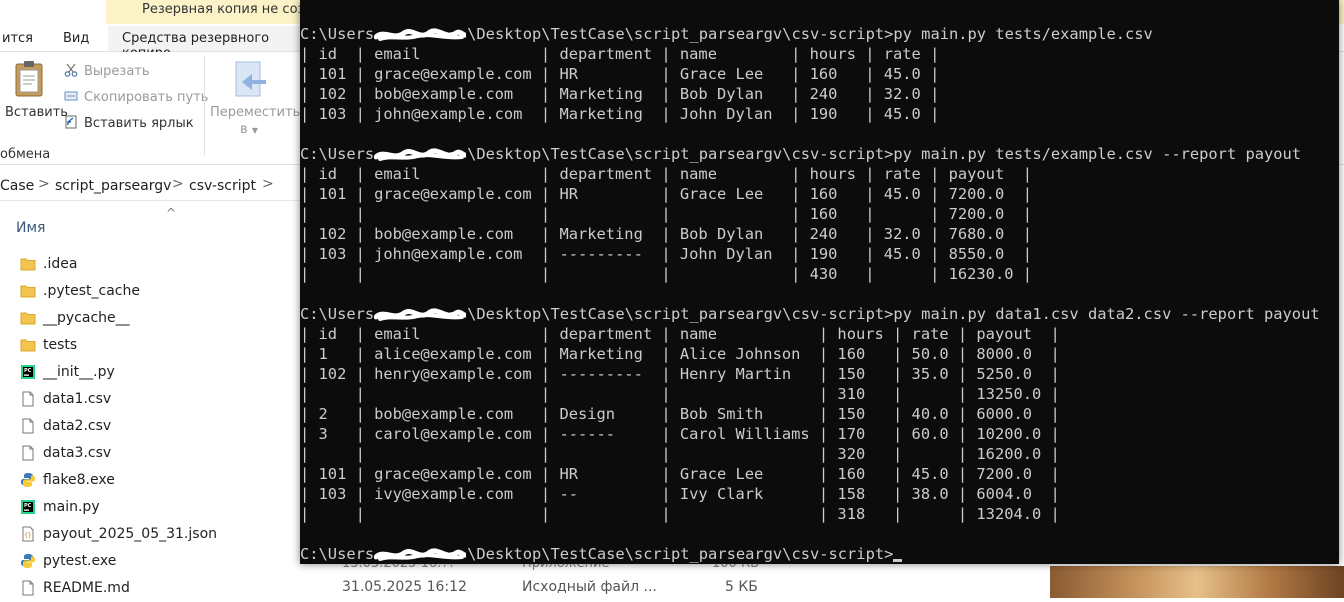  I want to click on table-output-line: | | | | | 430 | | 16230.0 |, so click(666, 274).